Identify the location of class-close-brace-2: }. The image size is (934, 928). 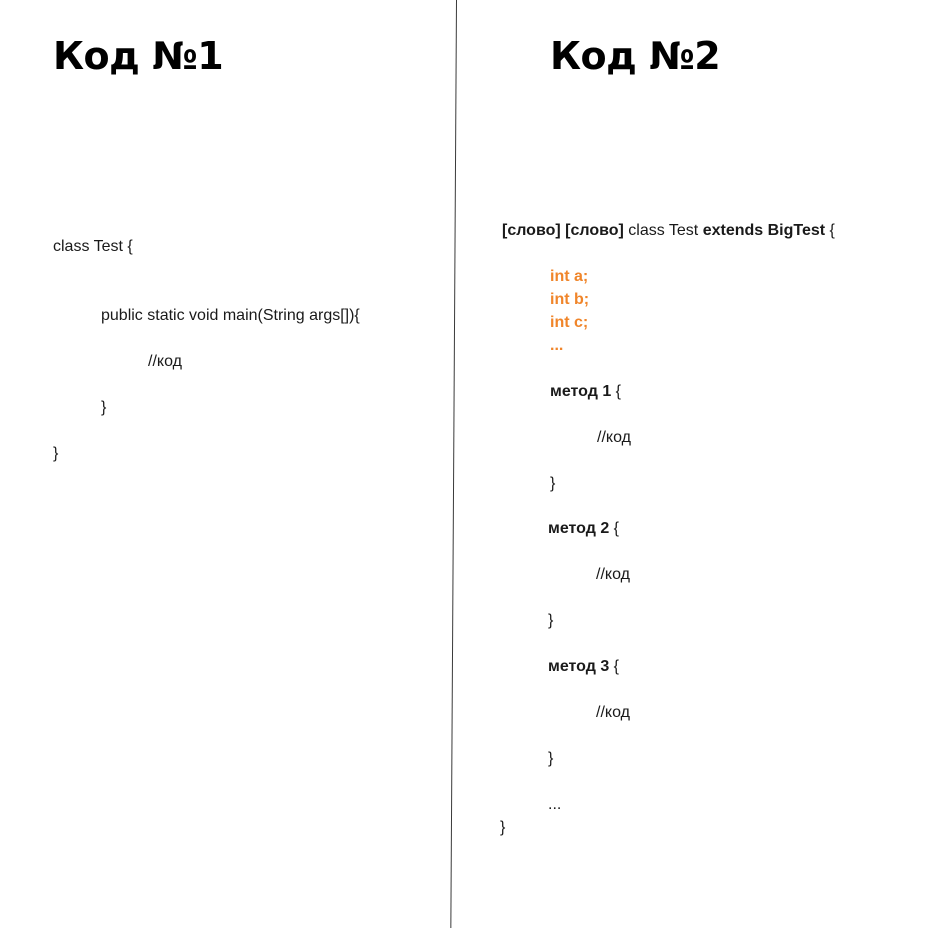
(503, 827).